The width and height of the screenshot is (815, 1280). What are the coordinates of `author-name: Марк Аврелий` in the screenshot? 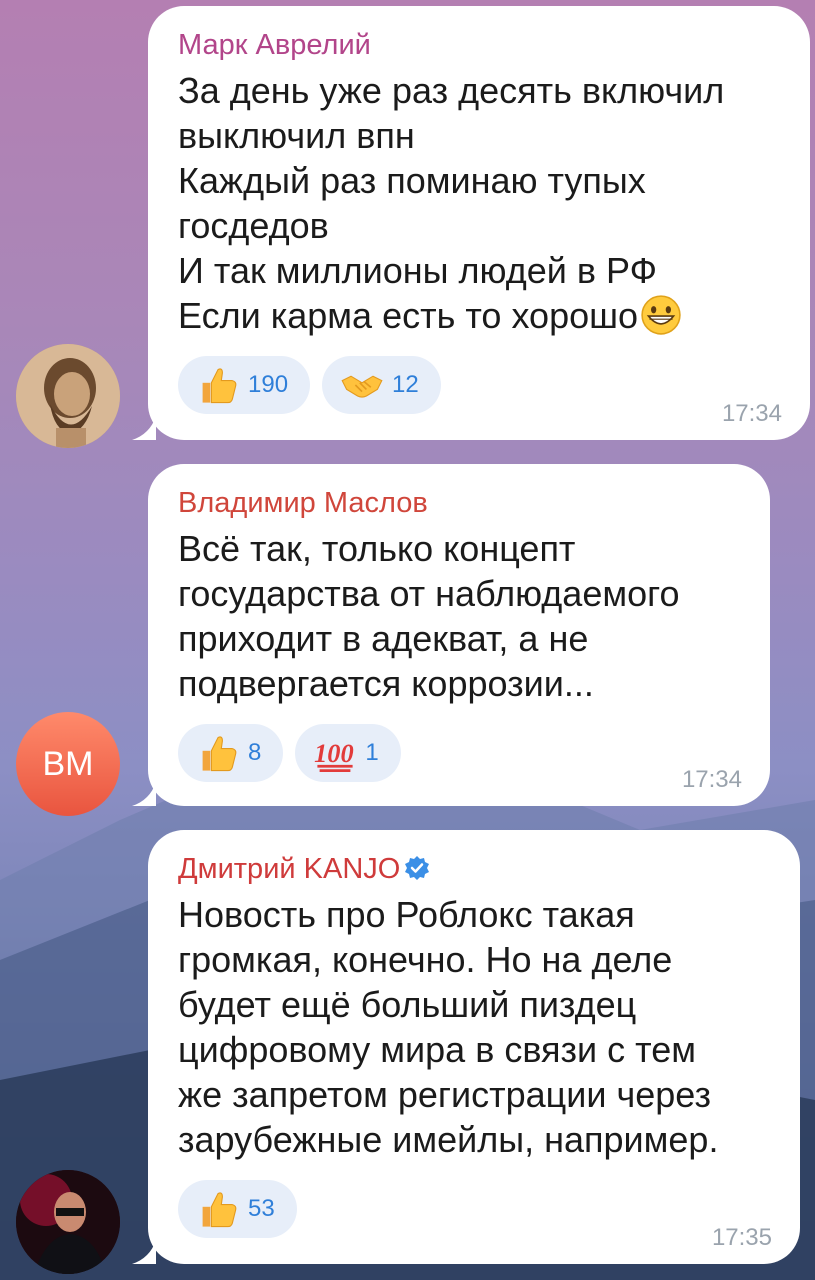 It's located at (479, 45).